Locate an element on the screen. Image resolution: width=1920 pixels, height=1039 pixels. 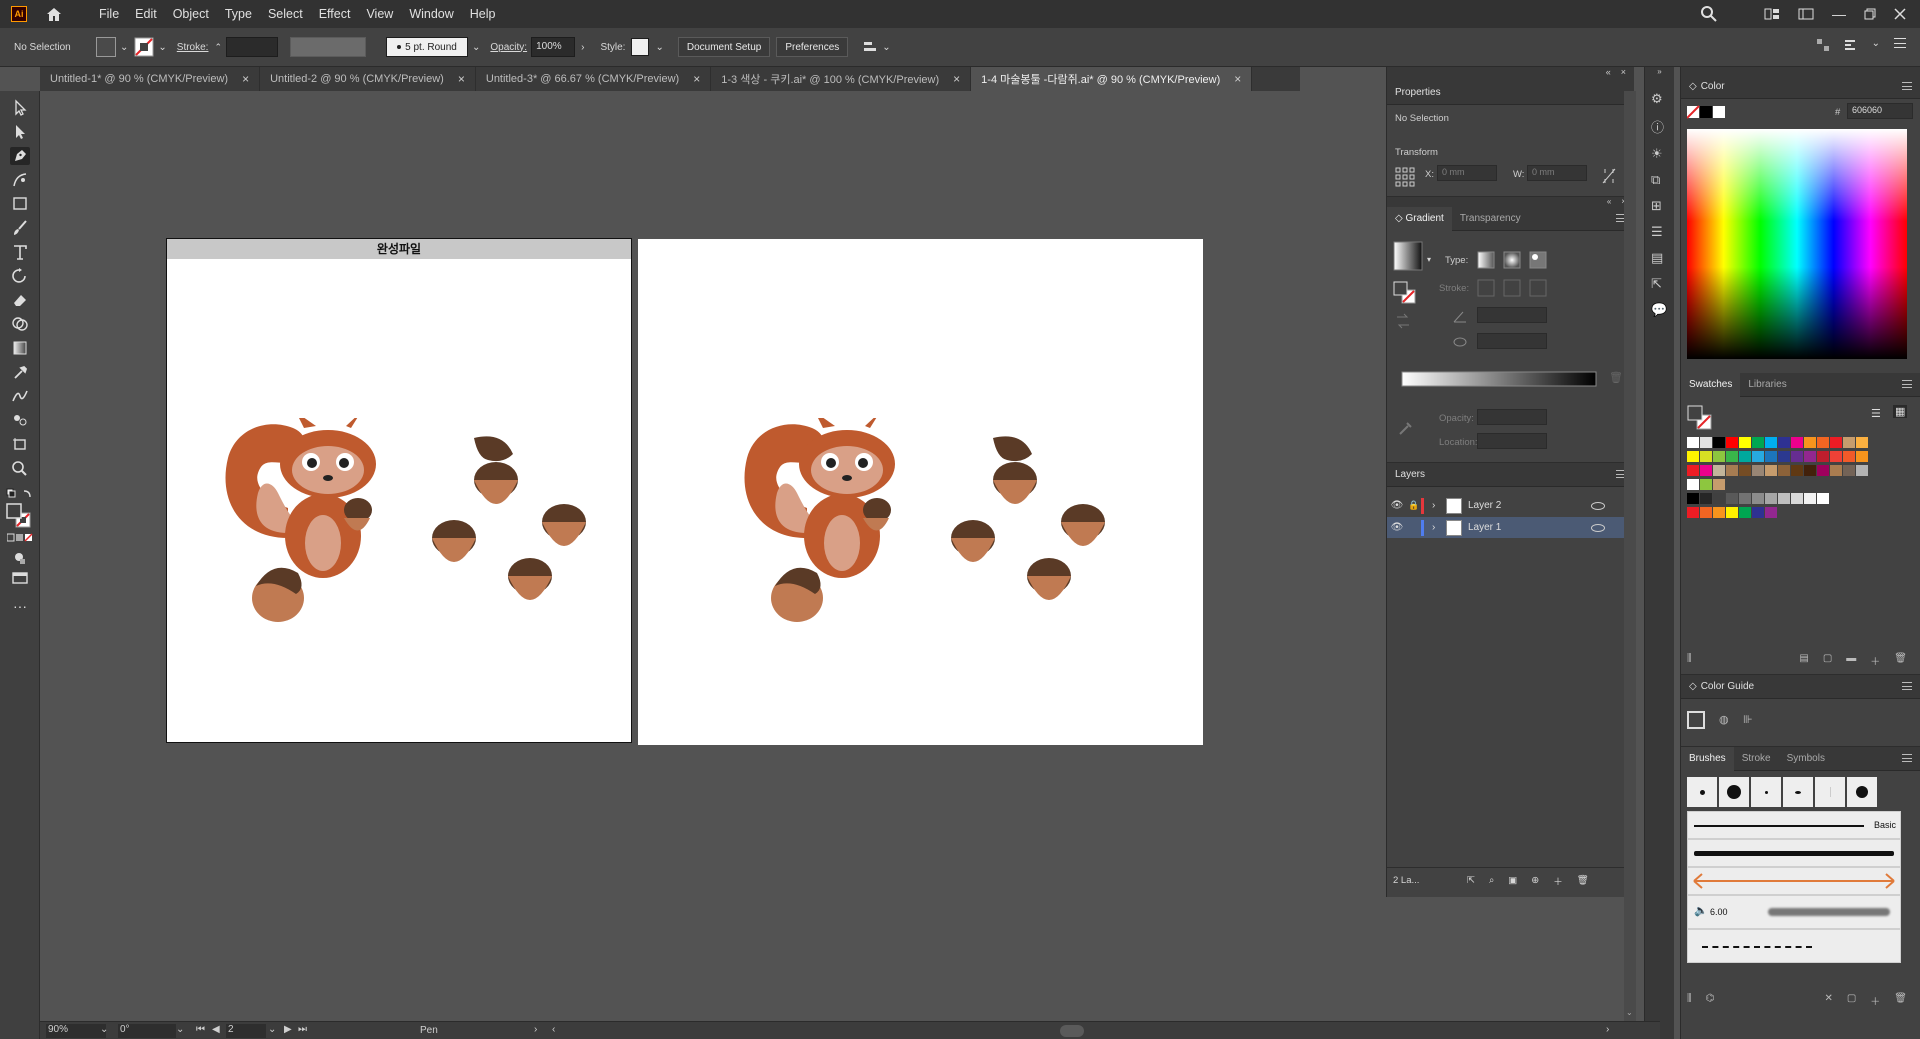
opacity-label: Opacity: is located at coordinates (508, 47).